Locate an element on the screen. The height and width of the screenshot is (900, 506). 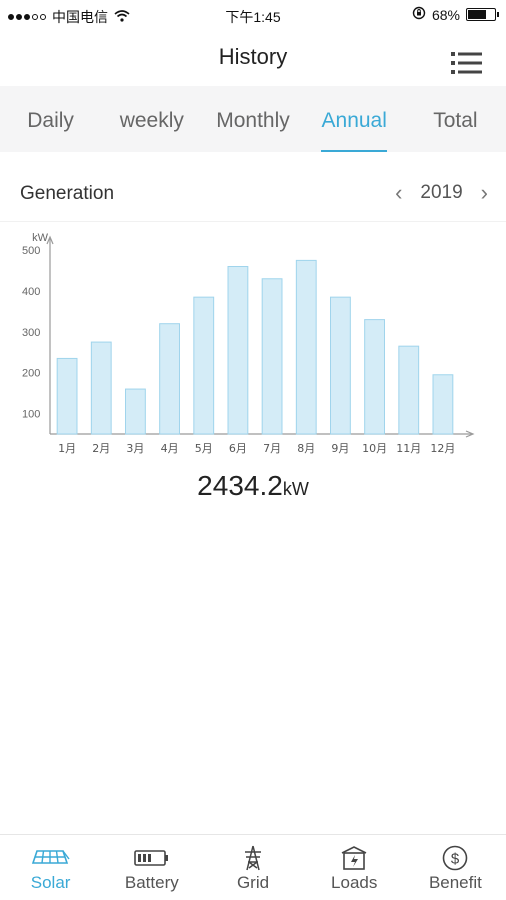
chevron-left-icon: ‹ is located at coordinates (398, 193).